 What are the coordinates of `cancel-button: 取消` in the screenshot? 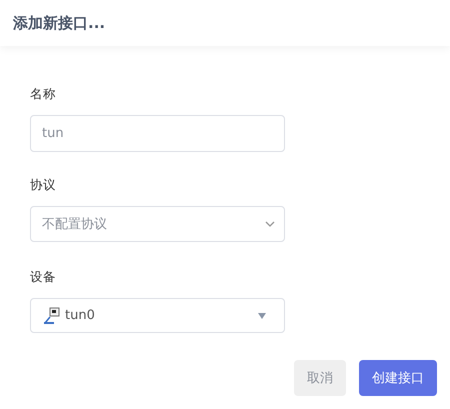 It's located at (320, 378).